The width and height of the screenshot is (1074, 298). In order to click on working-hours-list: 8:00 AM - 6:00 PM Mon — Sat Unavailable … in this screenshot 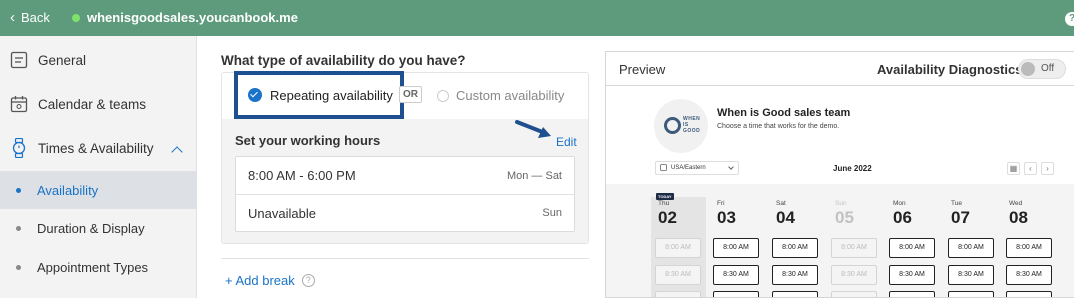, I will do `click(405, 194)`.